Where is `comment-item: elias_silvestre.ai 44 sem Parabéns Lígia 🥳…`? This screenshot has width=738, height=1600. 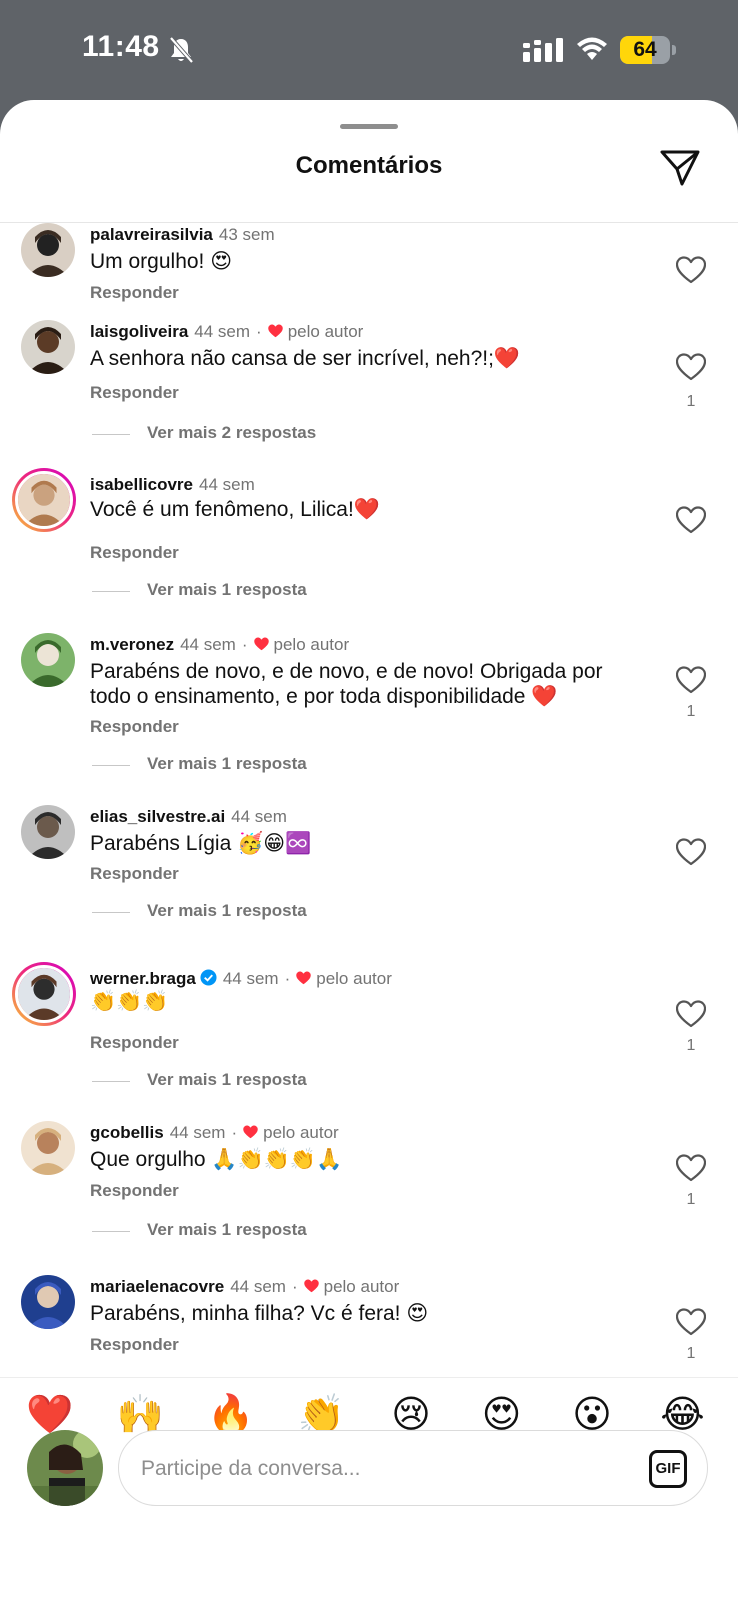
comment-item: elias_silvestre.ai 44 sem Parabéns Lígia 🥳… is located at coordinates (369, 880).